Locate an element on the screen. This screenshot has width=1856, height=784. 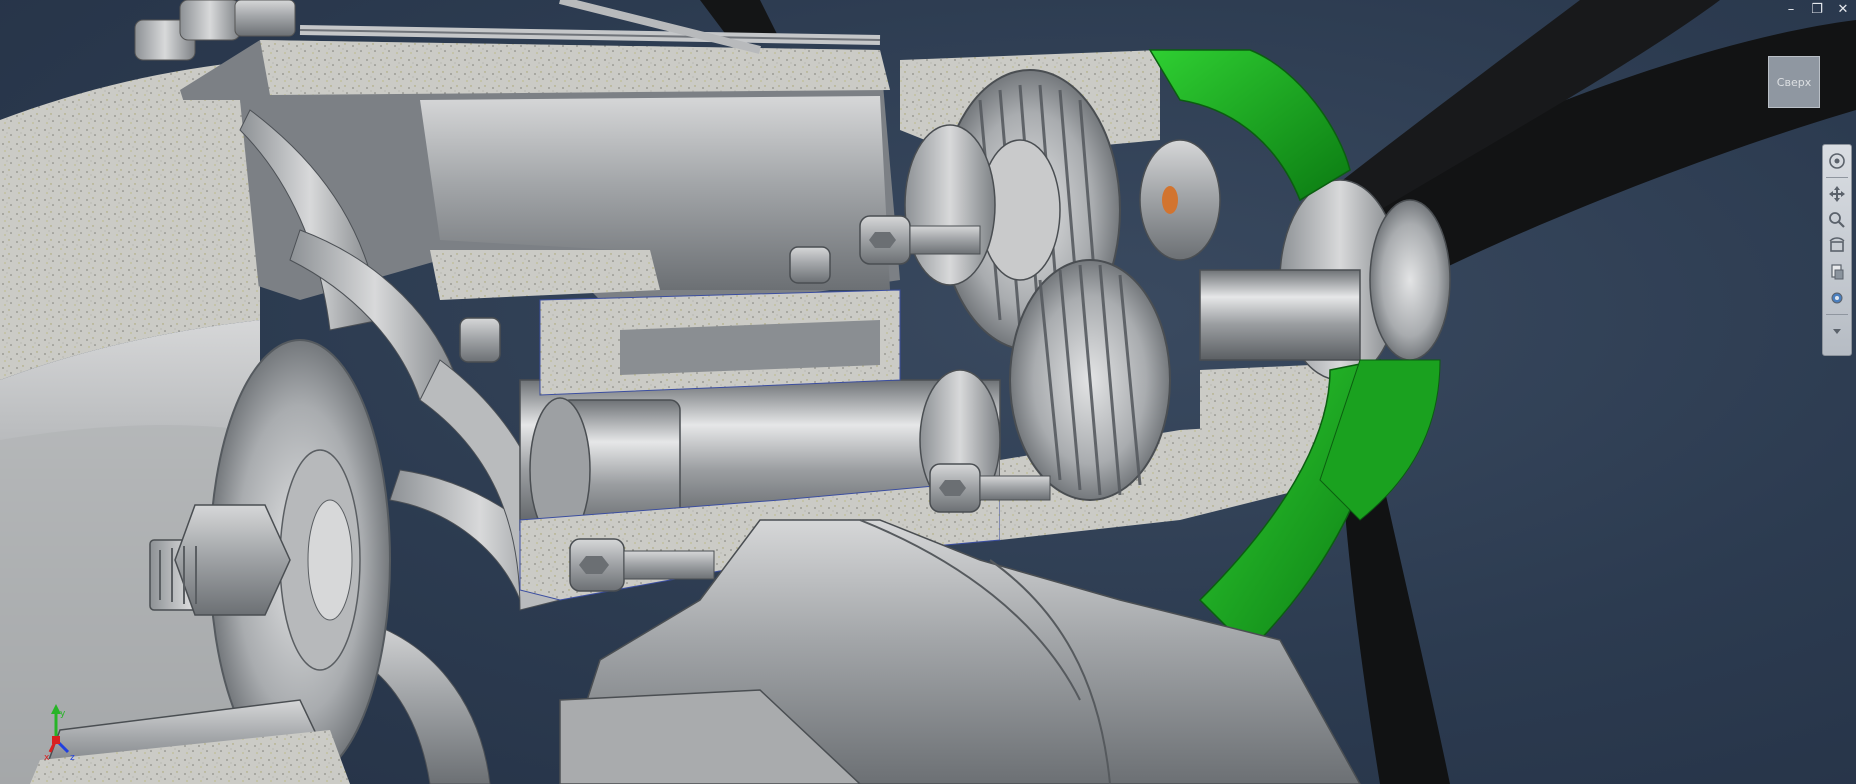
svg-text: y is located at coordinates (63, 714).